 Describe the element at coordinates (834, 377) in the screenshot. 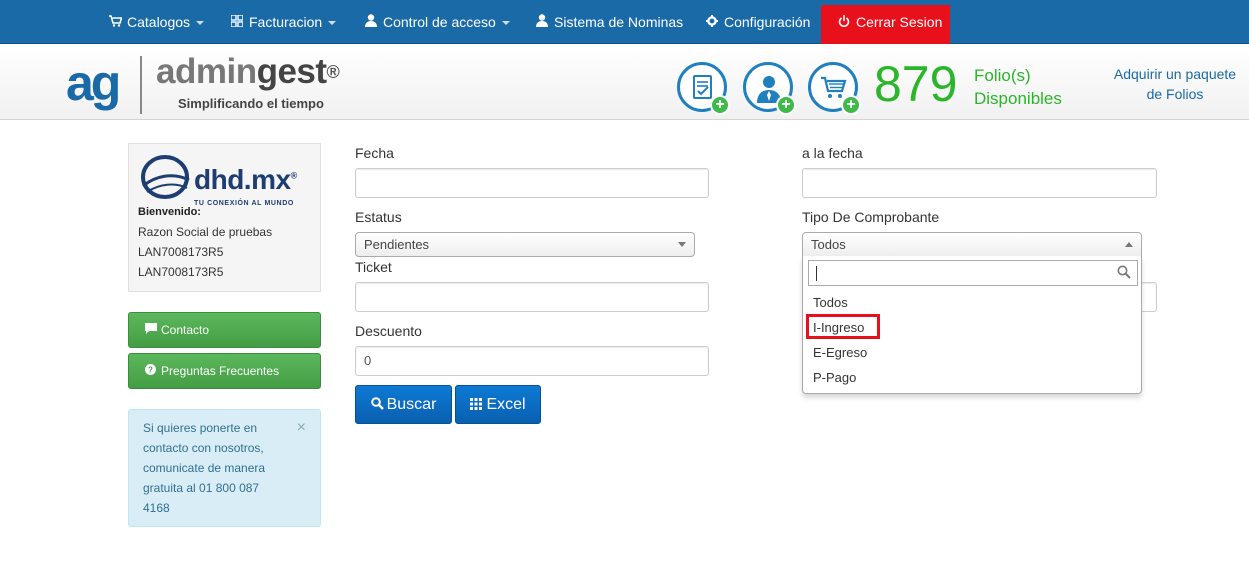

I see `dropdown-option-pago: P-Pago` at that location.